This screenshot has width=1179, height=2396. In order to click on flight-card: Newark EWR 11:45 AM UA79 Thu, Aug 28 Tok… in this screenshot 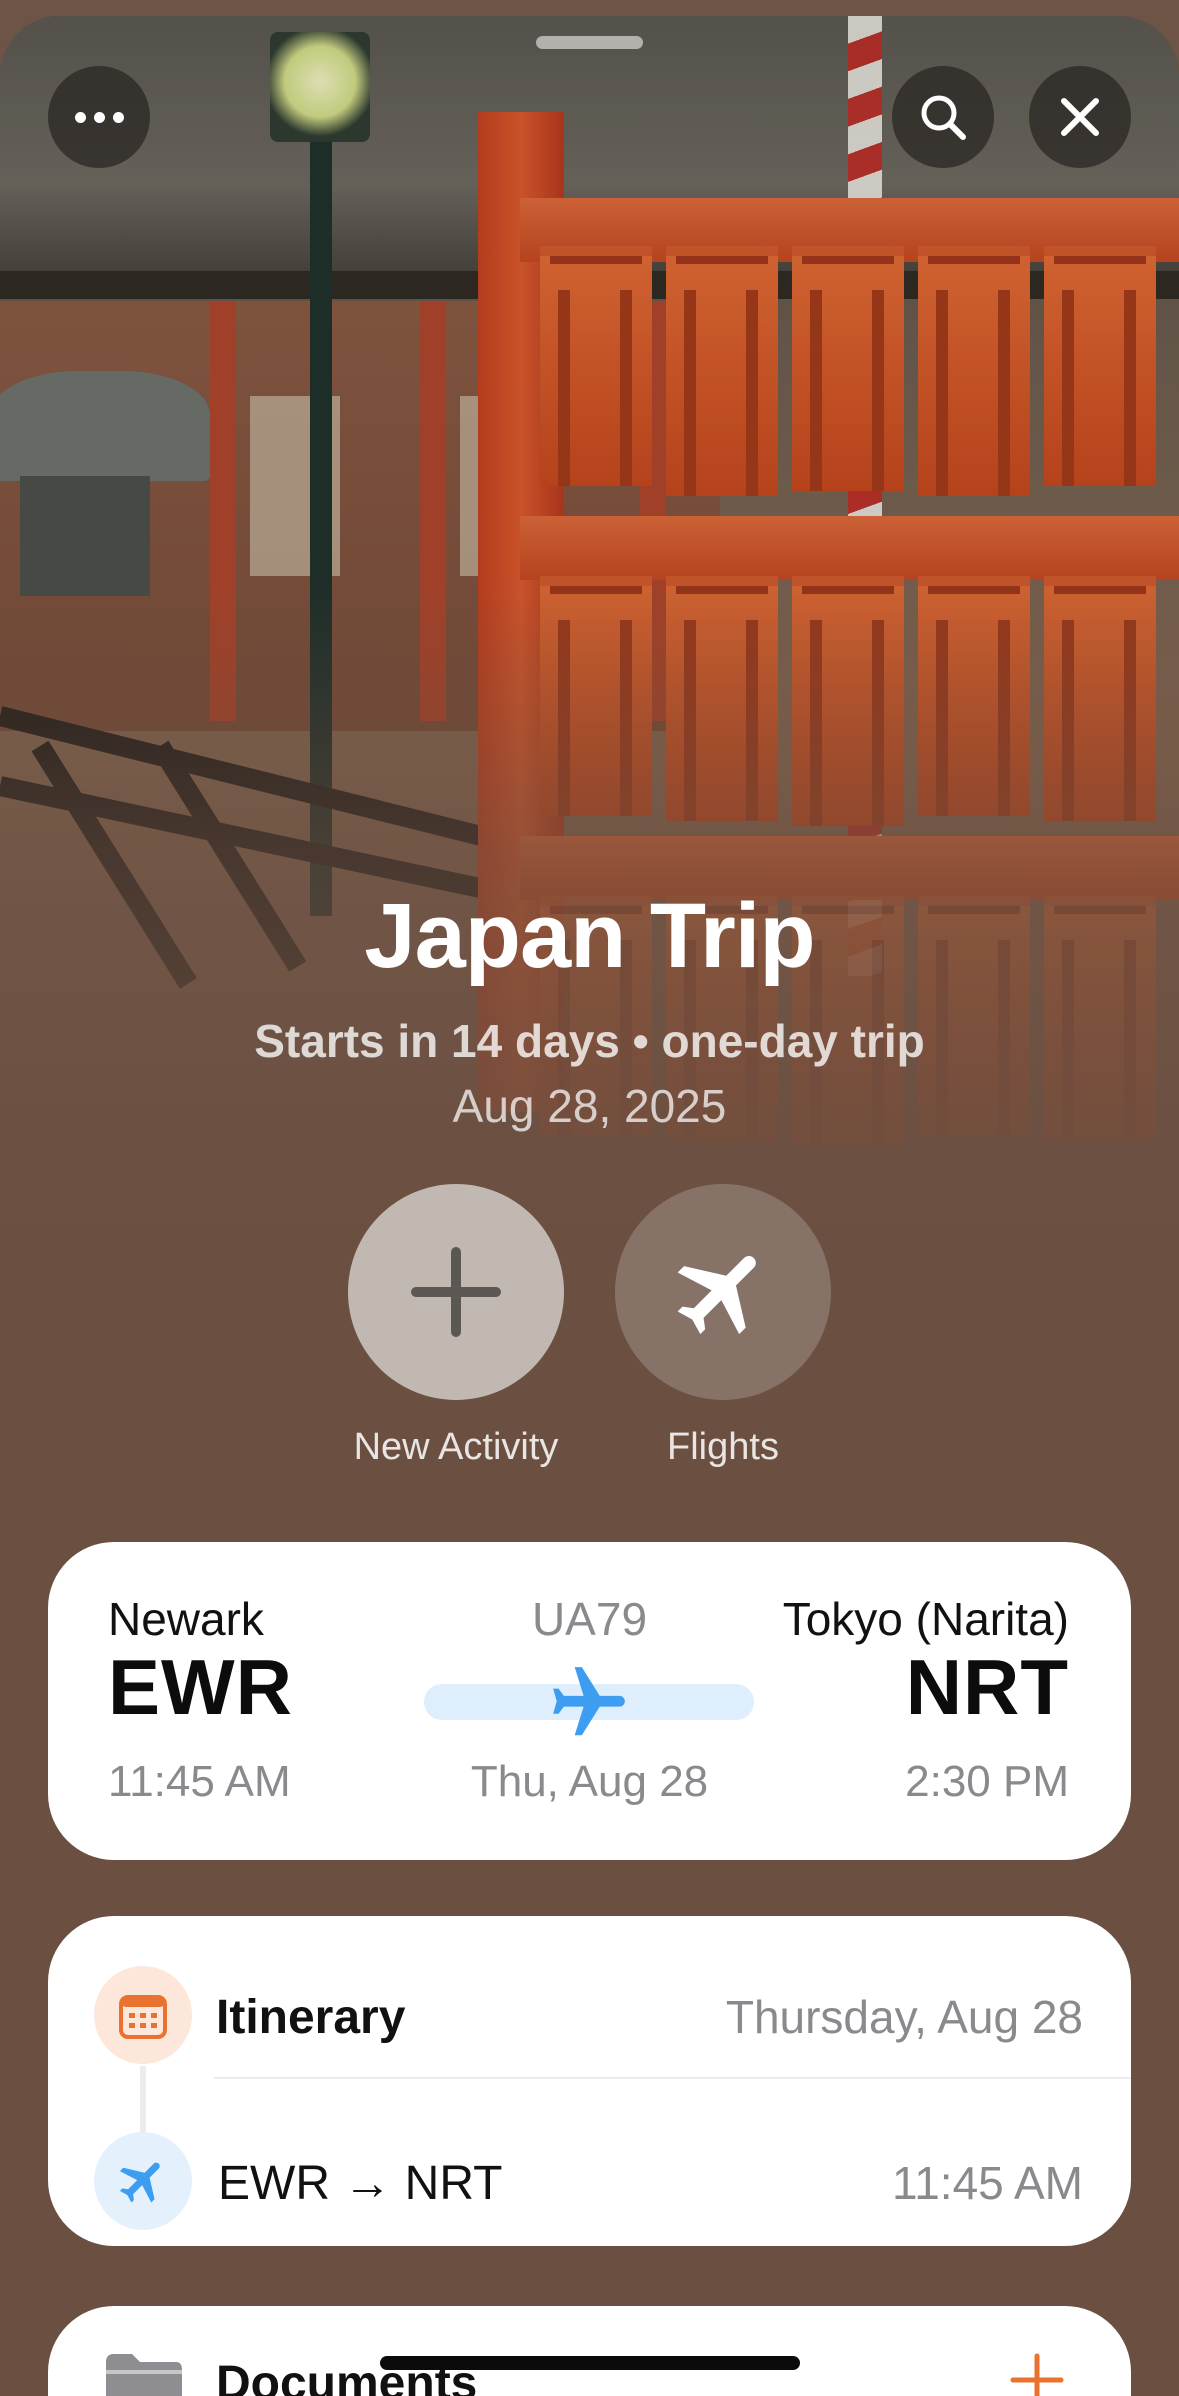, I will do `click(589, 1701)`.